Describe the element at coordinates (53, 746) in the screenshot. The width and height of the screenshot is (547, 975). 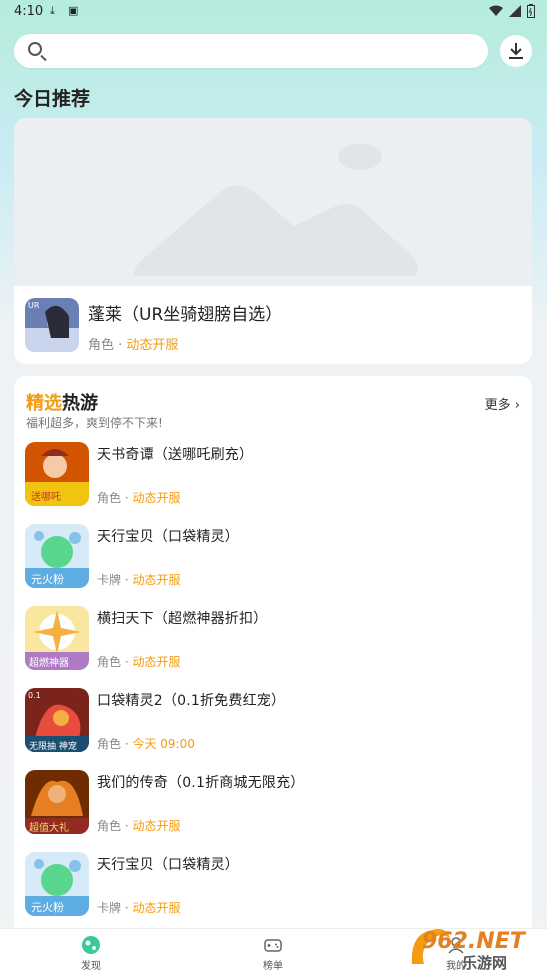
I see `svg-text: 无限抽 神宠` at that location.